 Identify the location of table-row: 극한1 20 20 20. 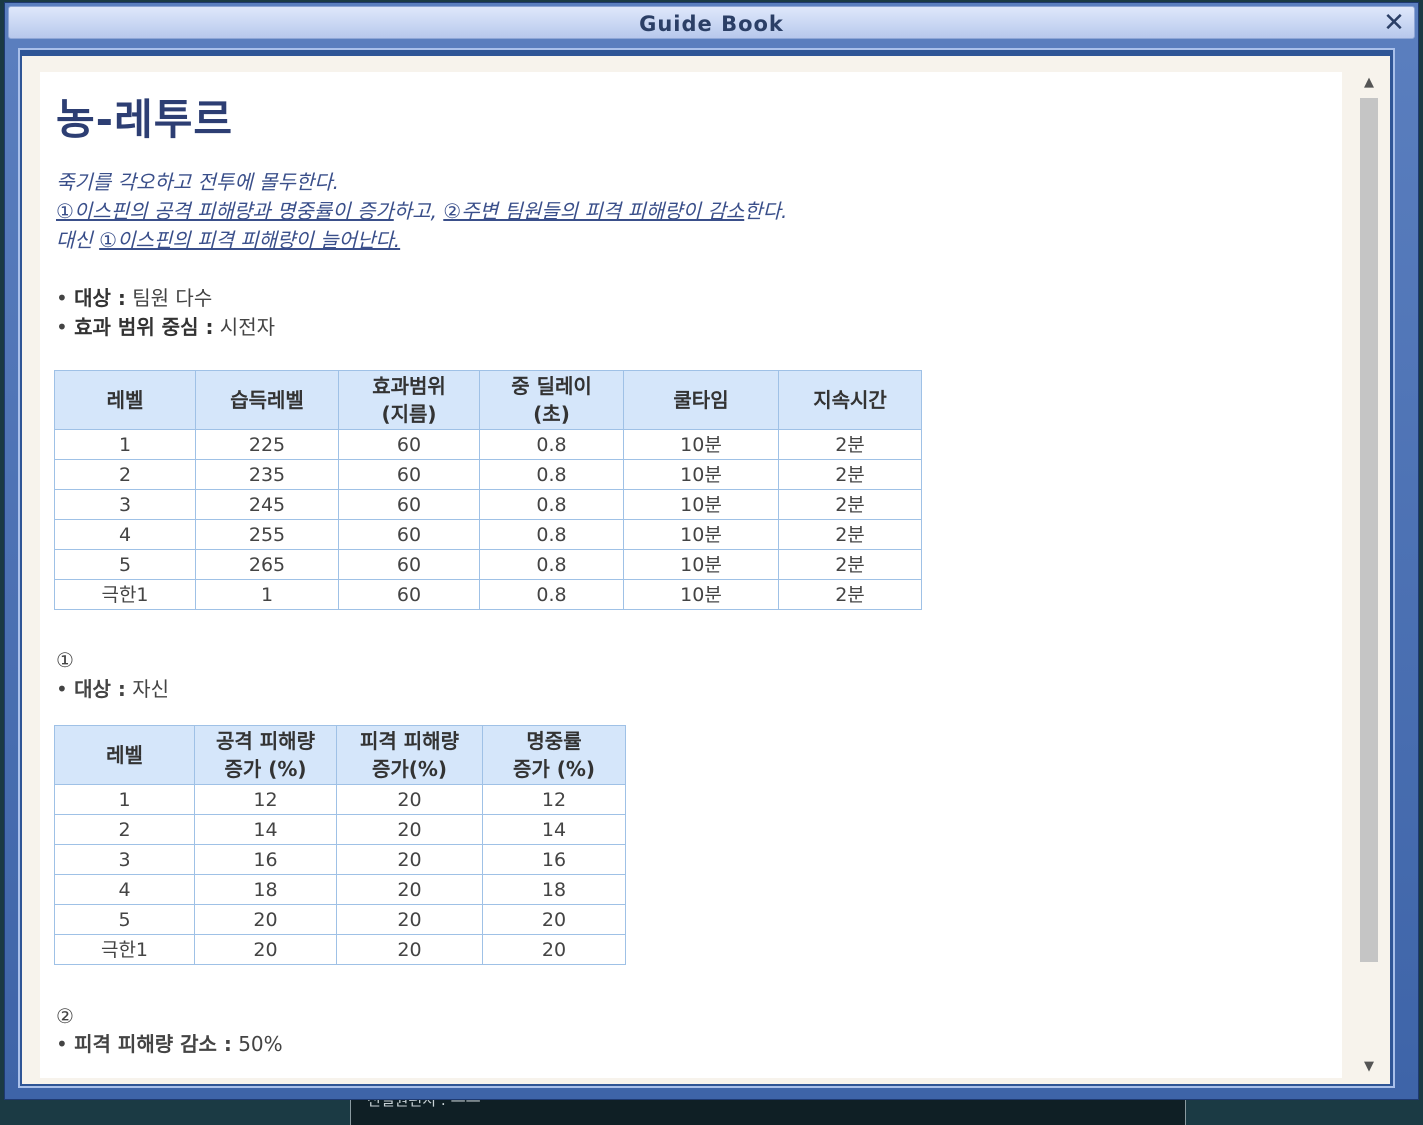
(340, 949).